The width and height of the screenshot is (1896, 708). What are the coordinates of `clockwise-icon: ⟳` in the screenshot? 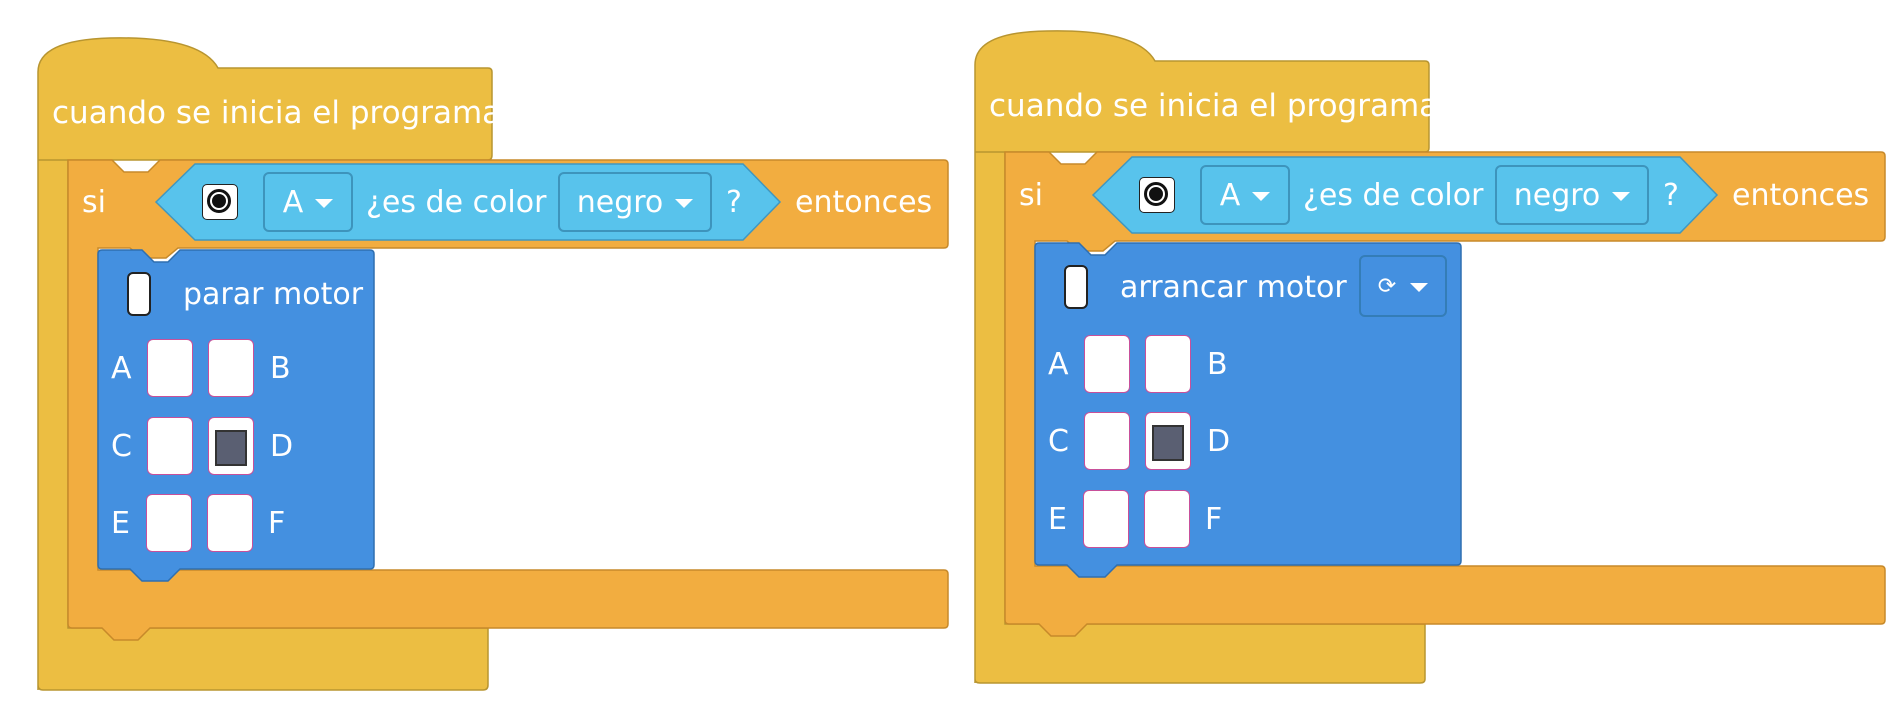 It's located at (1387, 286).